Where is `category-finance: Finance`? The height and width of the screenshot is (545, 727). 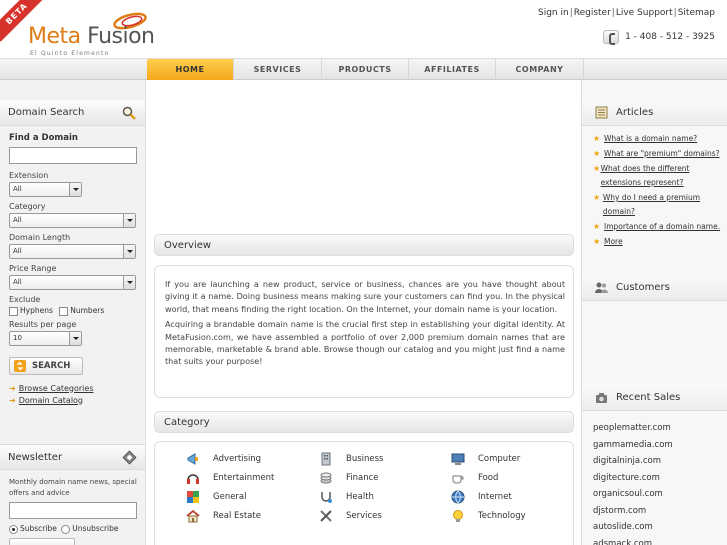
category-finance: Finance is located at coordinates (349, 478).